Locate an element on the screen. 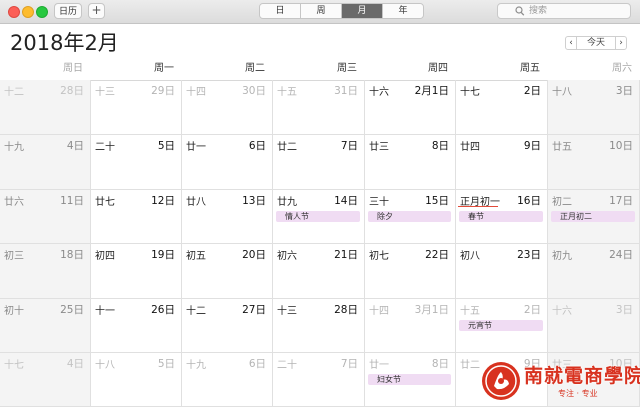  day-number: 10日 is located at coordinates (621, 146).